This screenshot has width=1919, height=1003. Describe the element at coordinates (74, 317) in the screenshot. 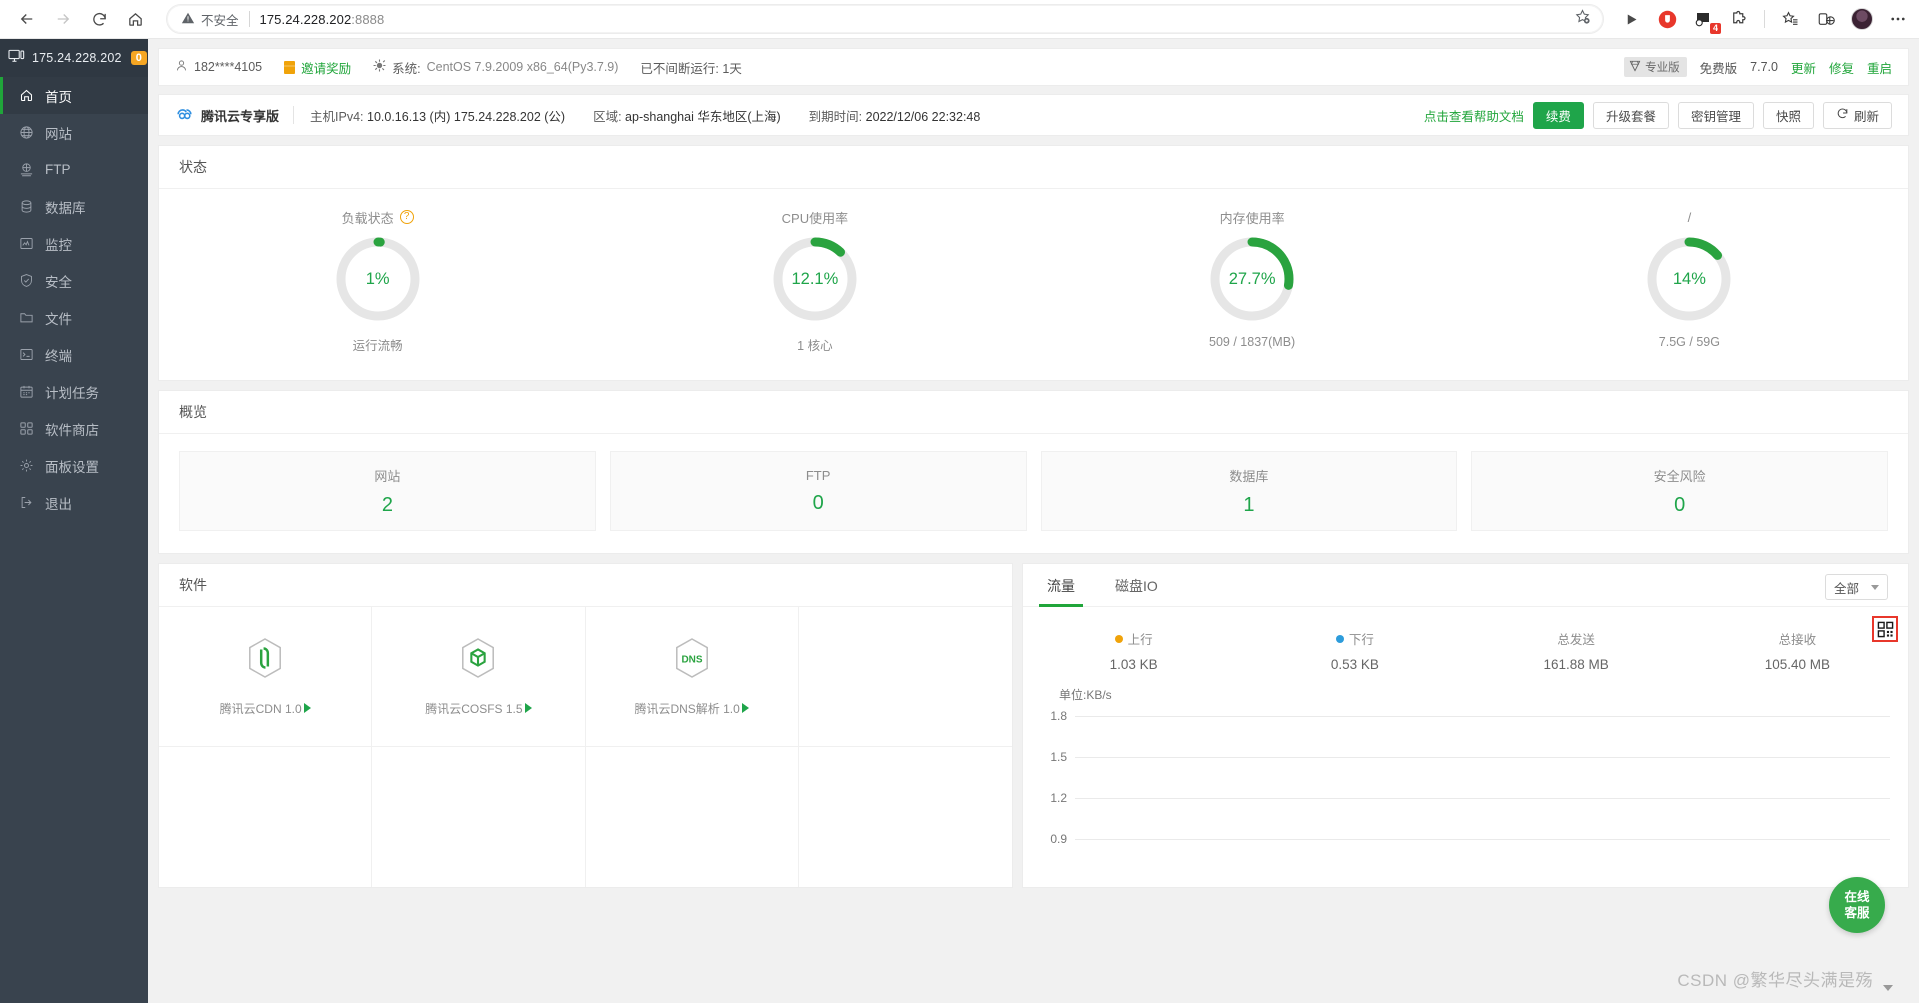

I see `sidebar-item-files: 文件` at that location.